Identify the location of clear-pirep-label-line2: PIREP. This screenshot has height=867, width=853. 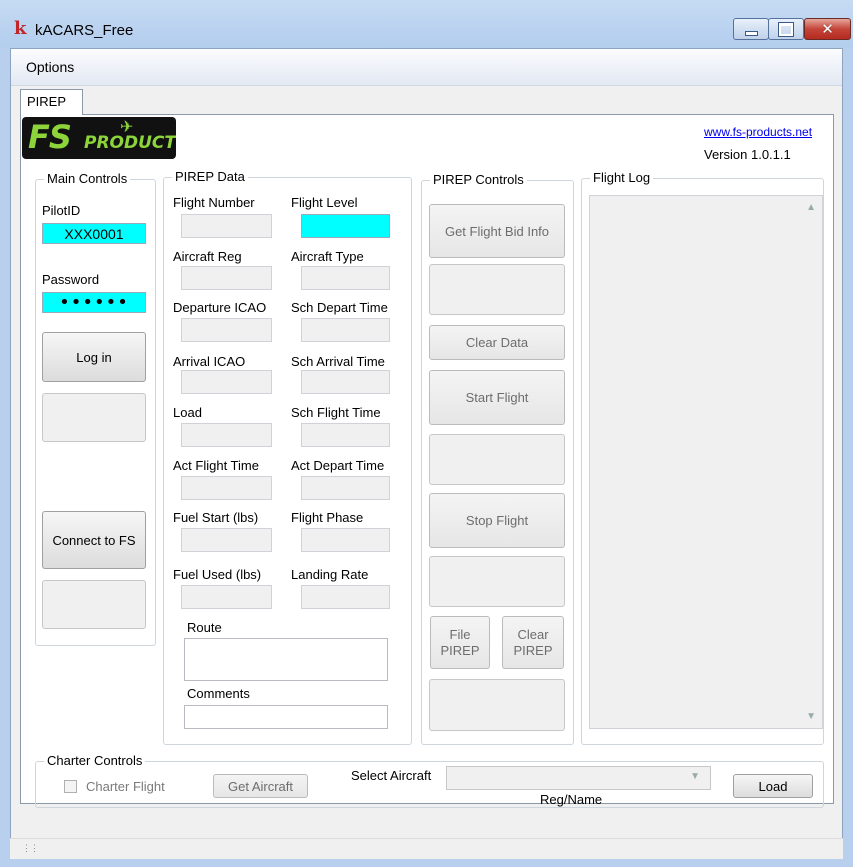
(533, 650).